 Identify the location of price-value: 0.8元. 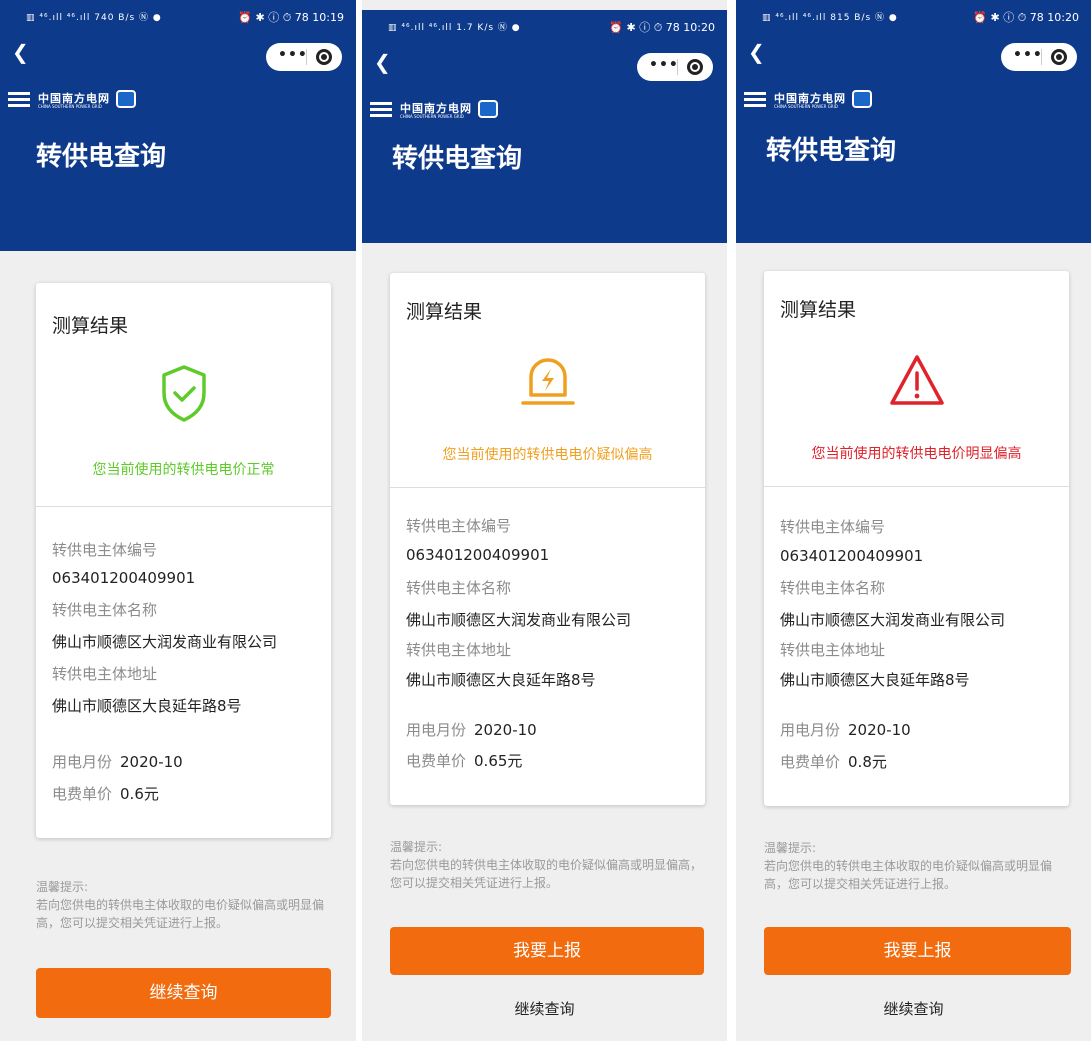
(867, 762).